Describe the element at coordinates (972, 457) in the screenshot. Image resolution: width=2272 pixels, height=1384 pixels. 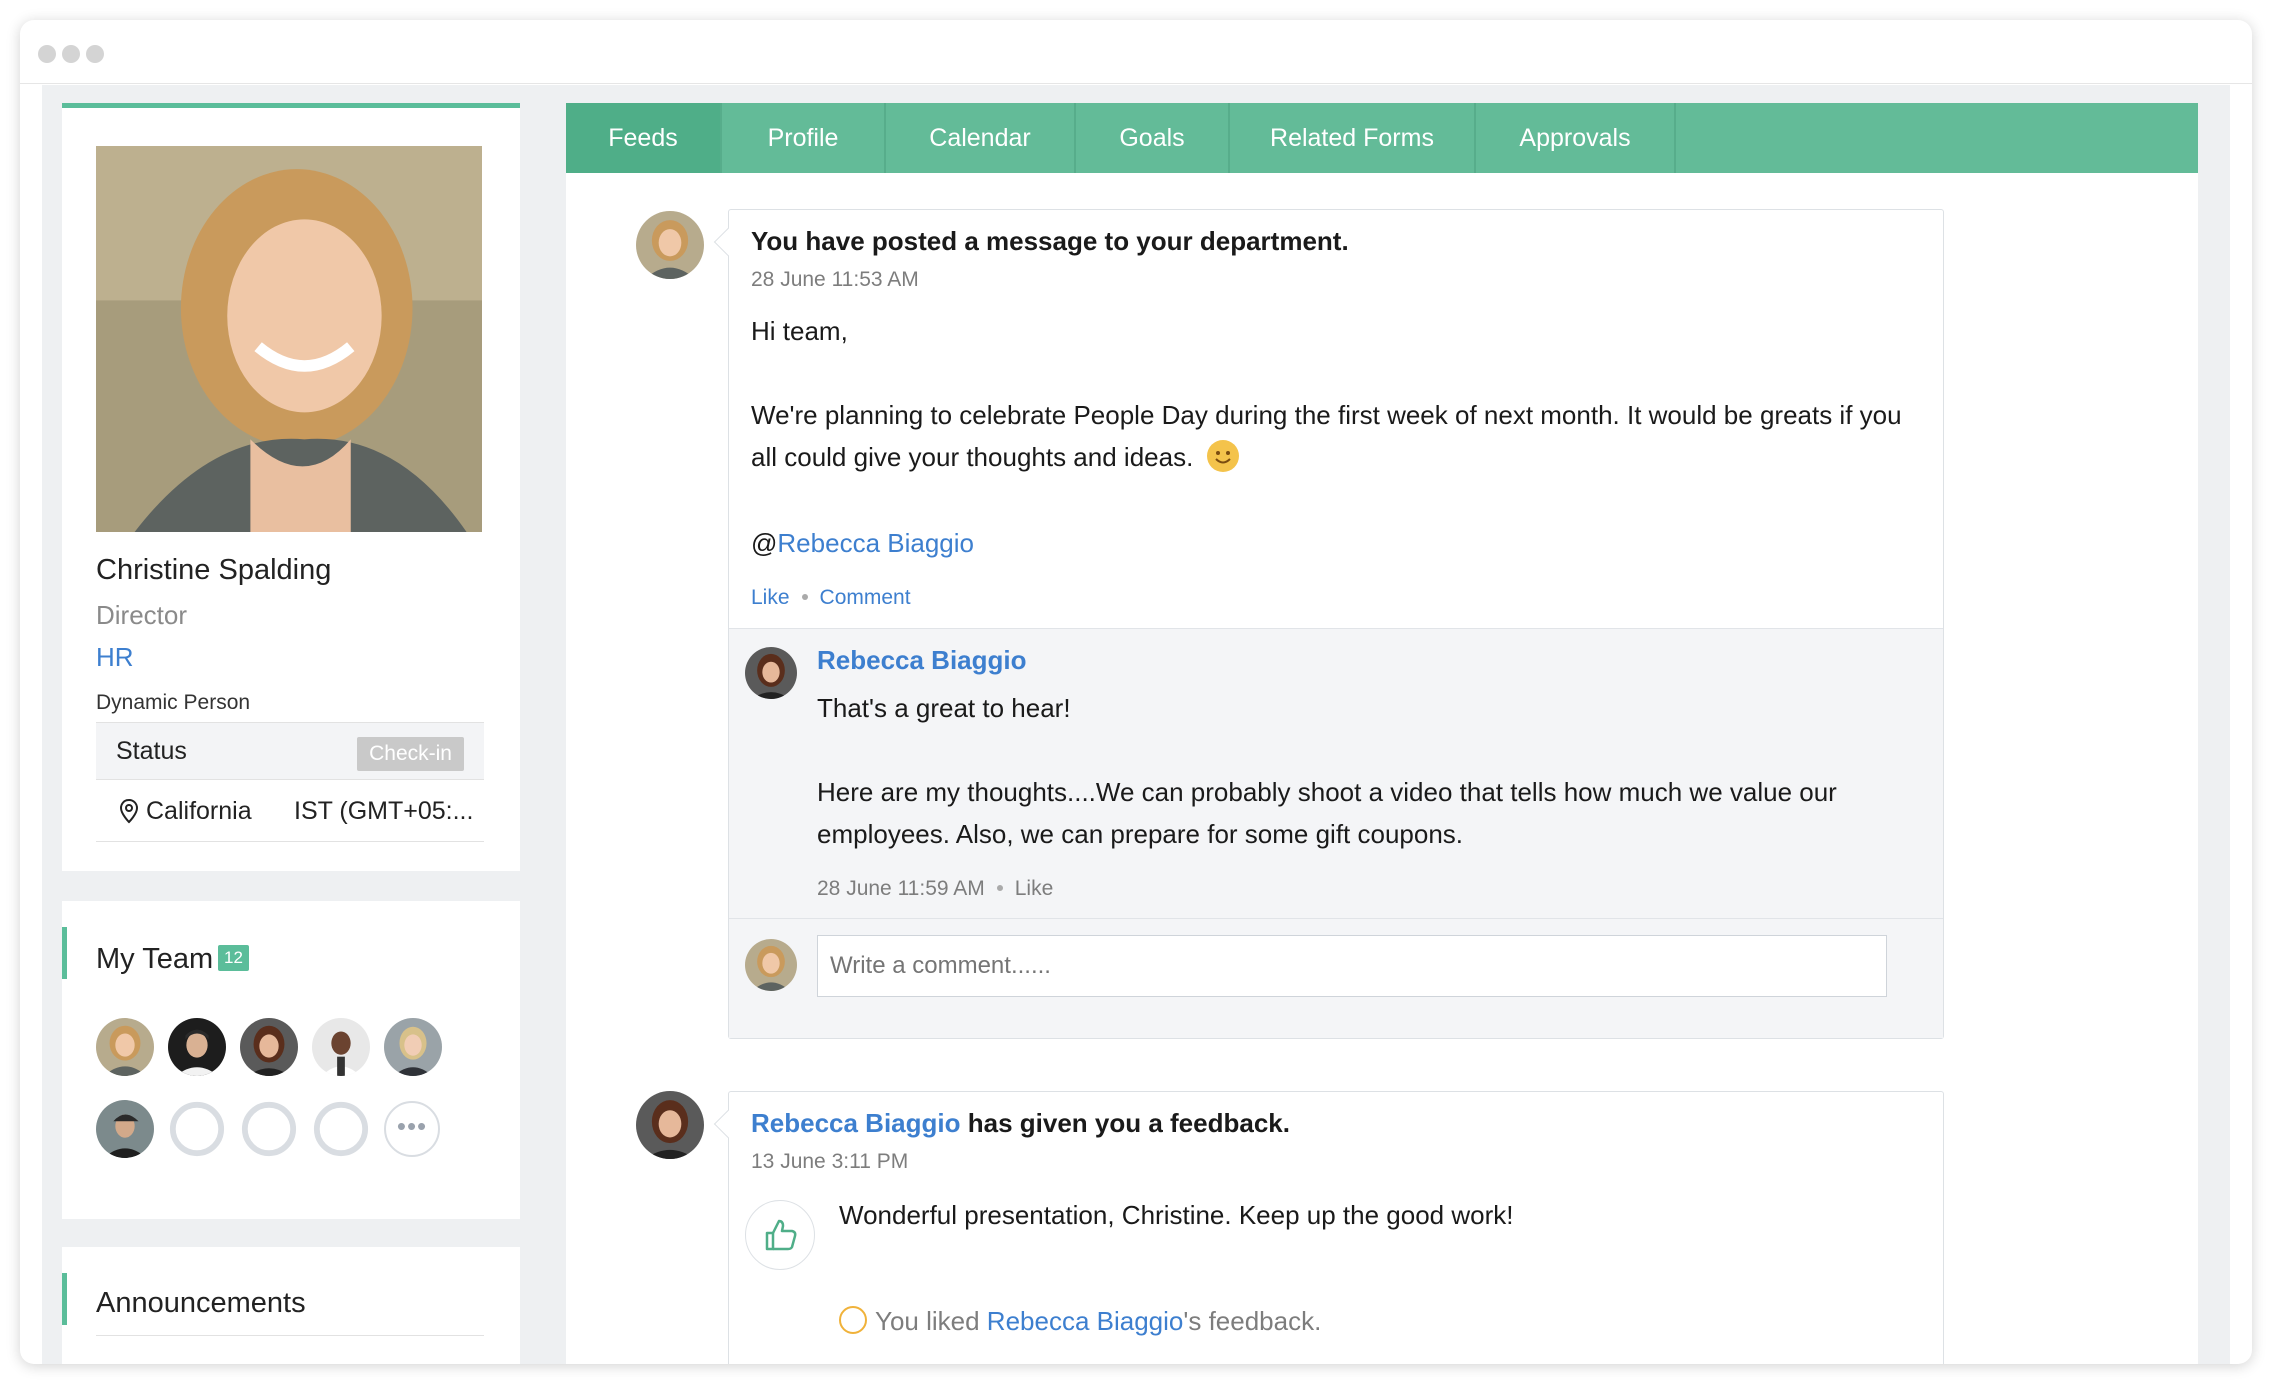
I see `post-body-line: all could give your thoughts and ideas.` at that location.